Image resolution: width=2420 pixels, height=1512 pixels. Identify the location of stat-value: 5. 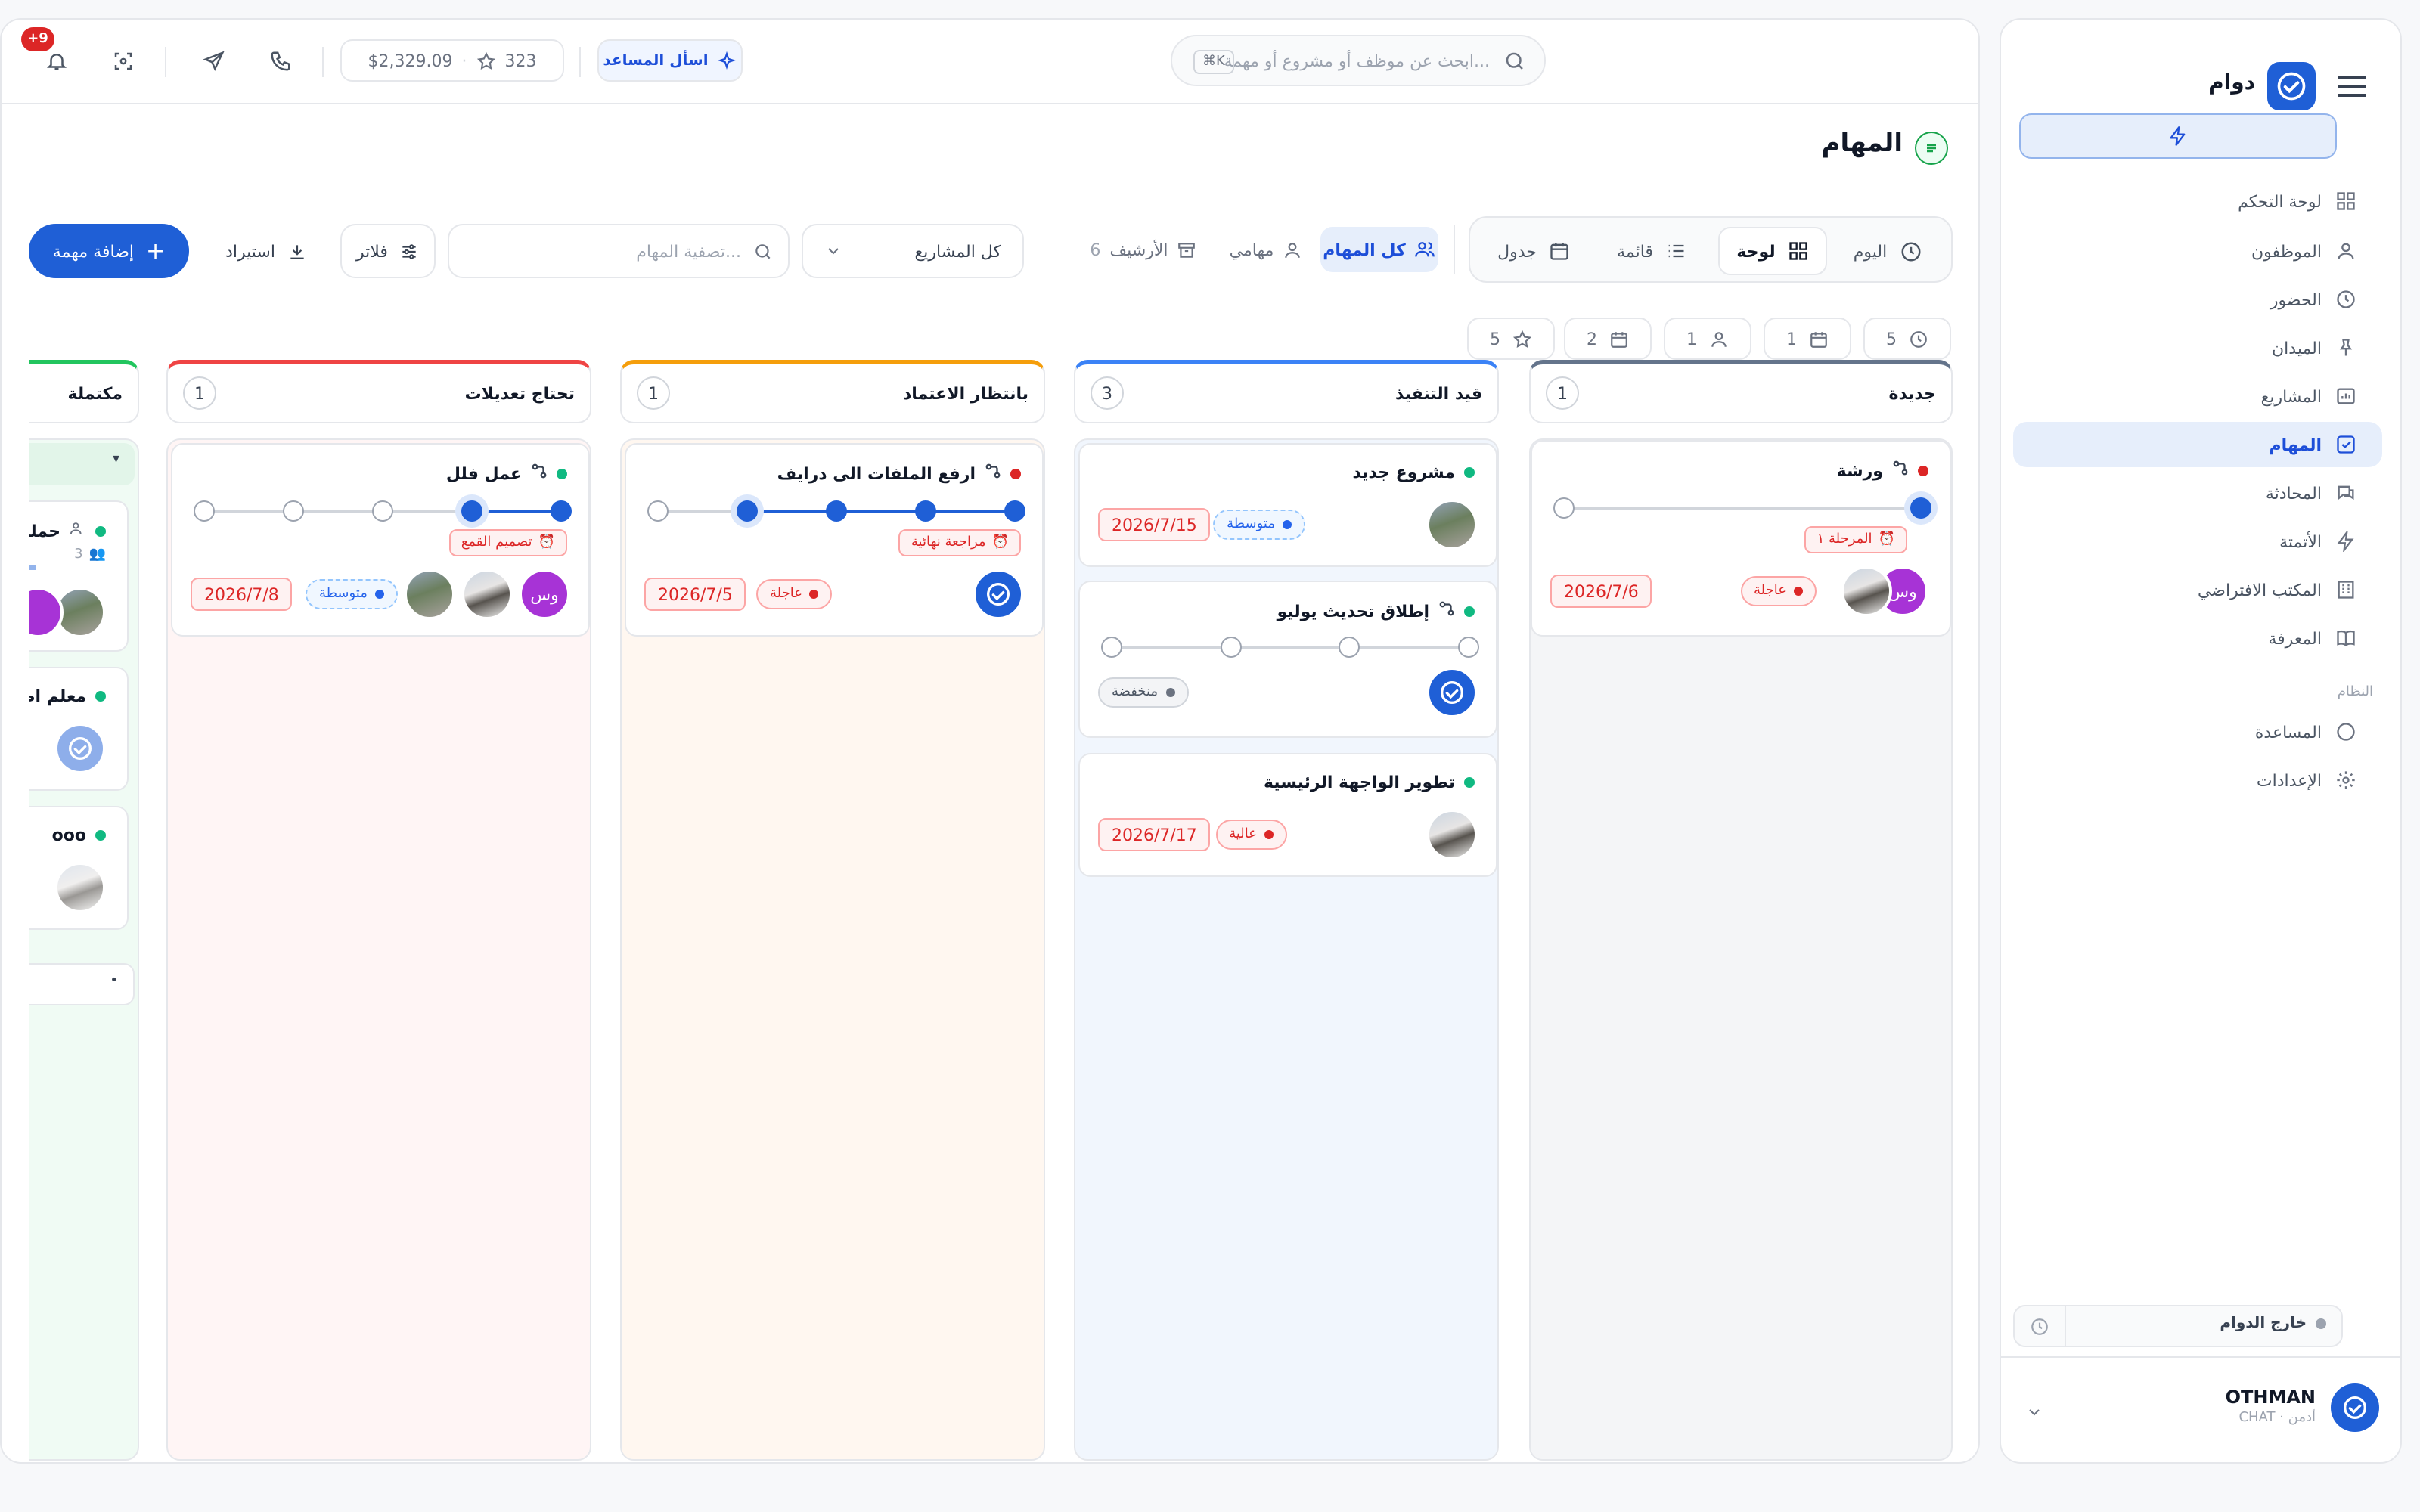
(1892, 339).